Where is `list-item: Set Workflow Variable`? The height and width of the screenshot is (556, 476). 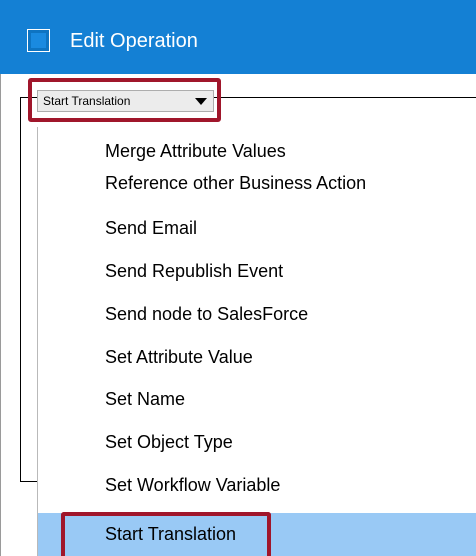 list-item: Set Workflow Variable is located at coordinates (257, 485).